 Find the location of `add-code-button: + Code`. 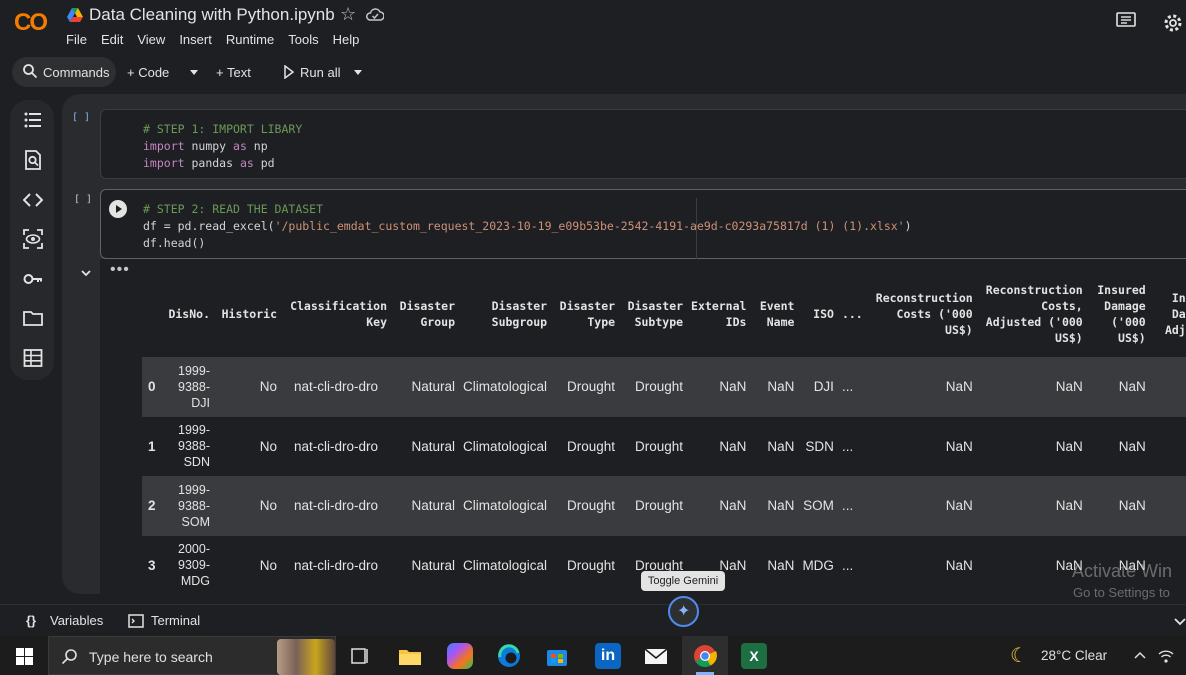

add-code-button: + Code is located at coordinates (148, 72).